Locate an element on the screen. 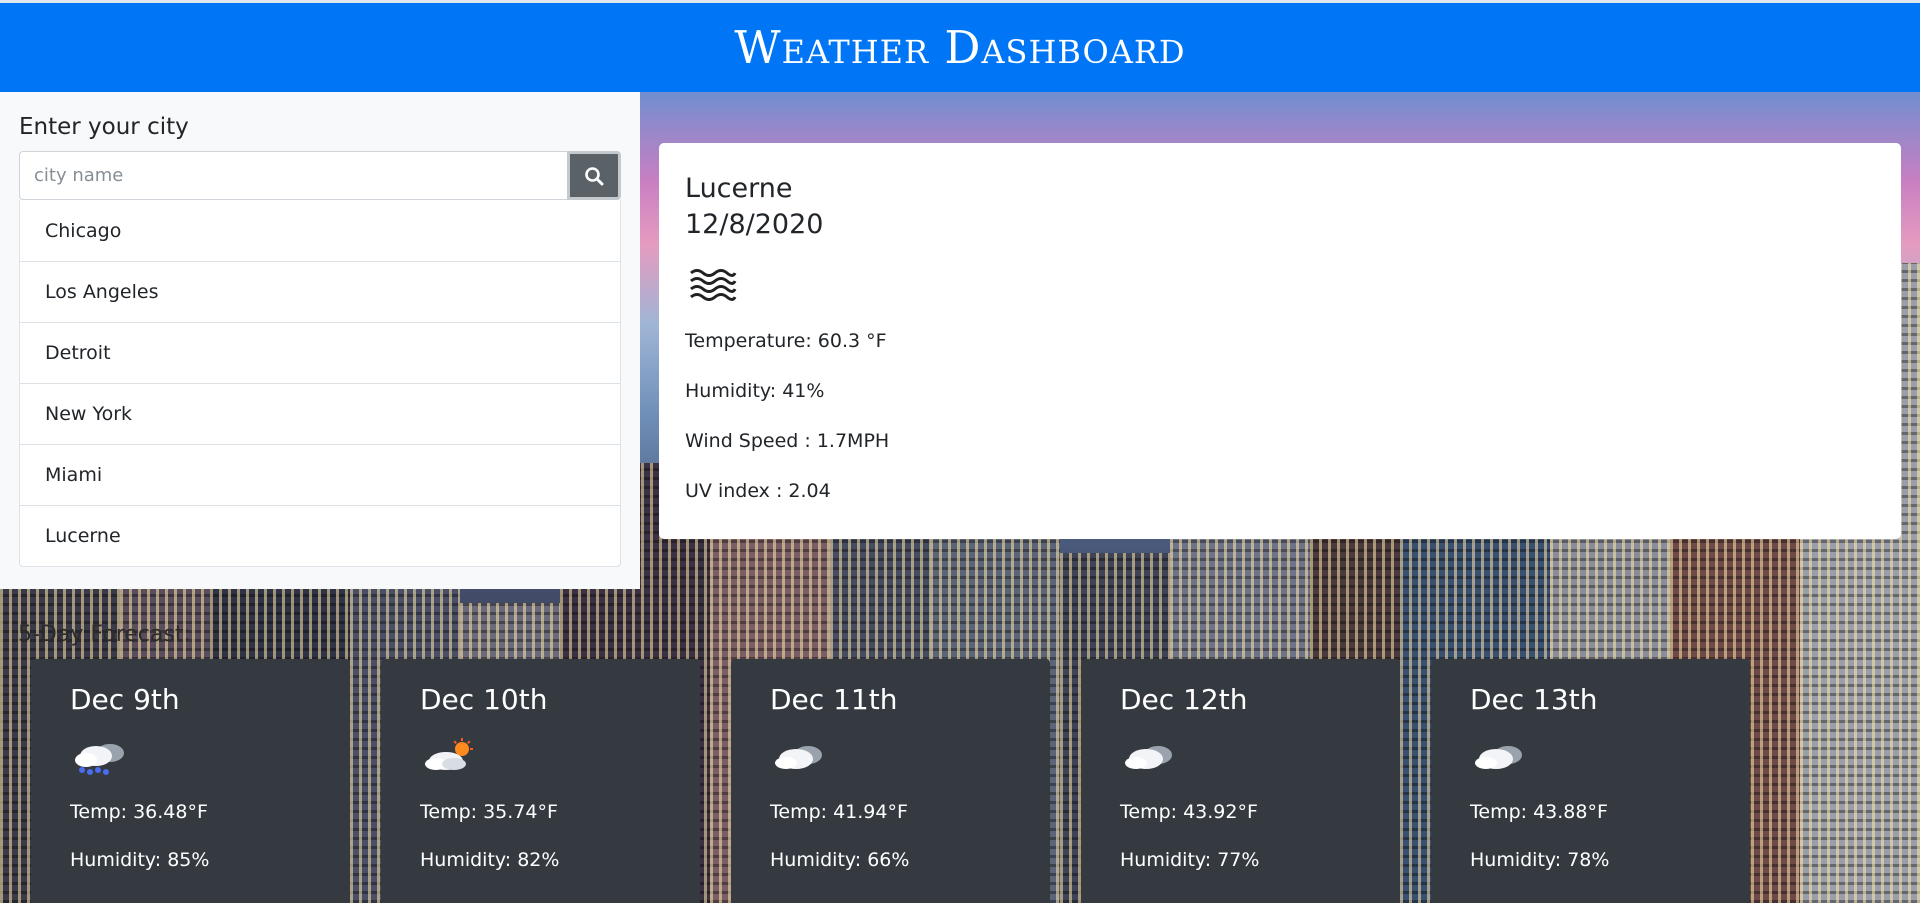 This screenshot has width=1920, height=903. city-search-input is located at coordinates (293, 175).